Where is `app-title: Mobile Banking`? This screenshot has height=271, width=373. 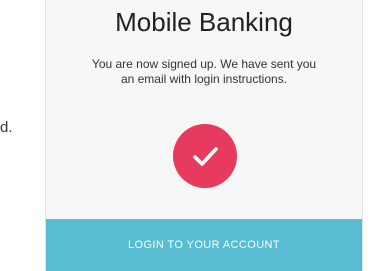
app-title: Mobile Banking is located at coordinates (204, 22).